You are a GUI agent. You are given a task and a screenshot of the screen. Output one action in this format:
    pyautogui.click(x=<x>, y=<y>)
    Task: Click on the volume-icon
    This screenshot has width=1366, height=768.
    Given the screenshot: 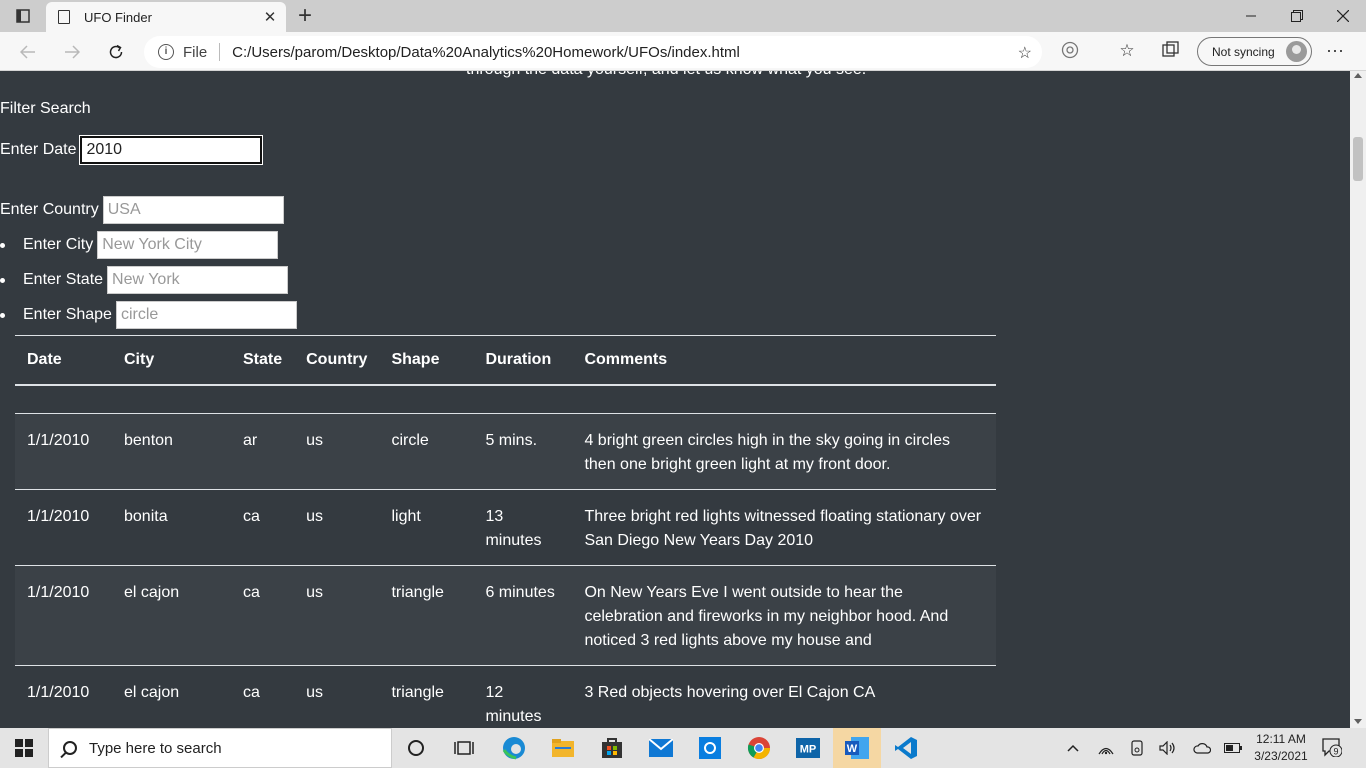 What is the action you would take?
    pyautogui.click(x=1168, y=748)
    